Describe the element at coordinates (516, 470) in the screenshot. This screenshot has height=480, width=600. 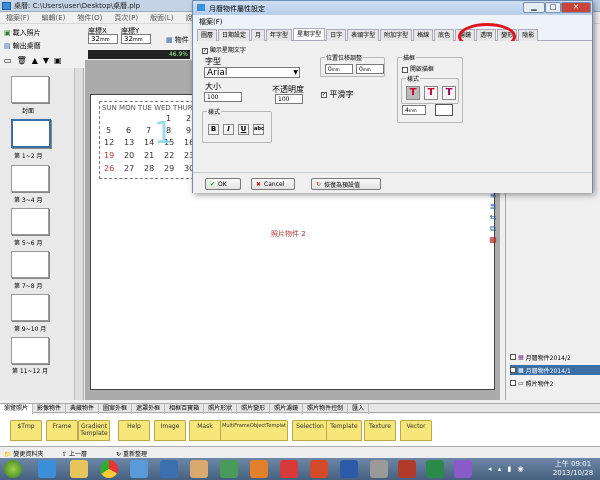
I see `system-tray-icons: ◂ ▴ ▮ ◉` at that location.